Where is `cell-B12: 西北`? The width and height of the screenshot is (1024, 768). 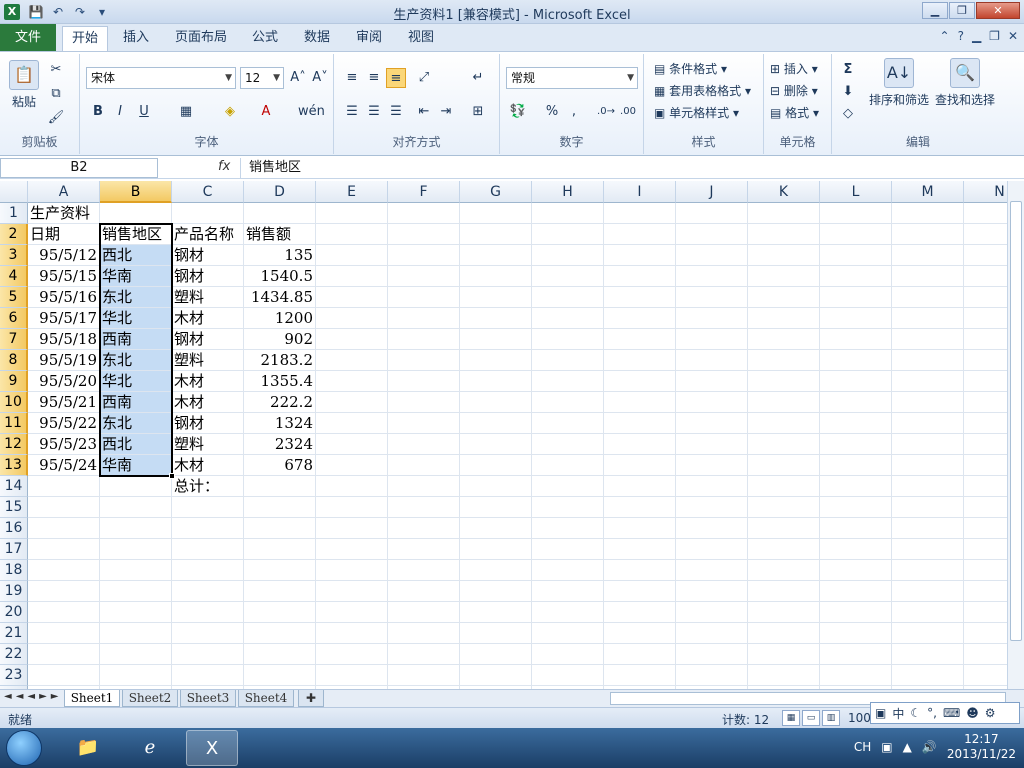 cell-B12: 西北 is located at coordinates (136, 444).